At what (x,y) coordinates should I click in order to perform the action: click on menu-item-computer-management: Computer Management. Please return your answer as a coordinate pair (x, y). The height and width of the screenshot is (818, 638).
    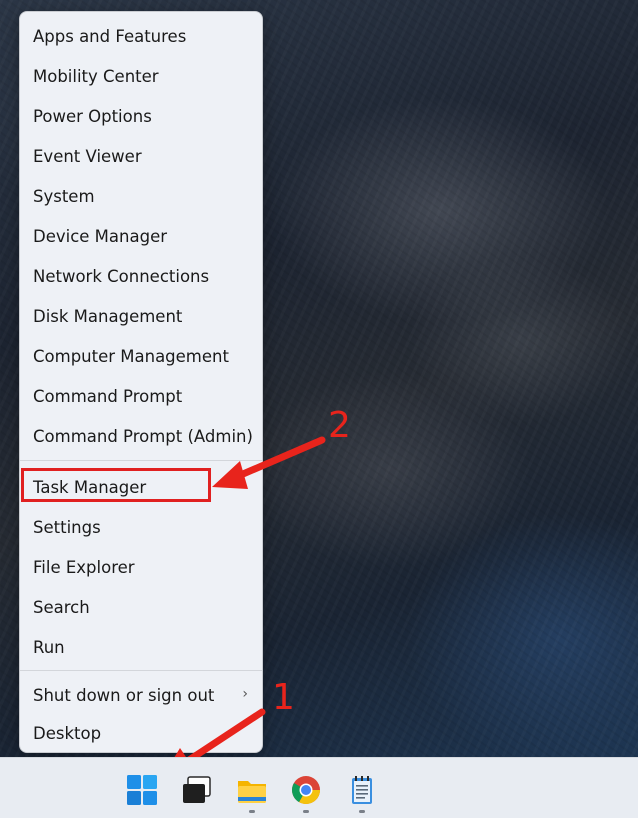
    Looking at the image, I should click on (141, 356).